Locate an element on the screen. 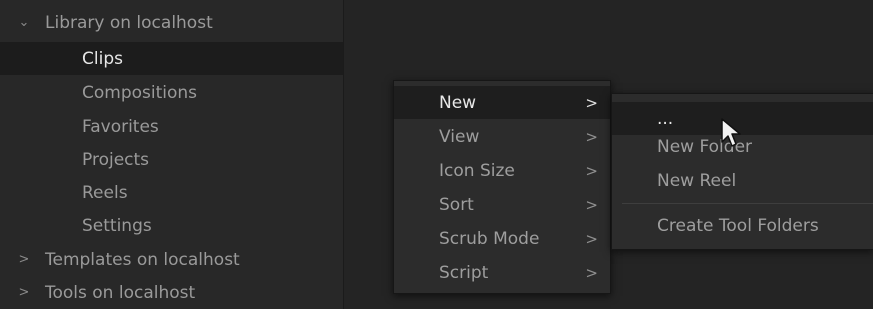 Image resolution: width=873 pixels, height=309 pixels. tree-item-label: Favorites is located at coordinates (120, 126).